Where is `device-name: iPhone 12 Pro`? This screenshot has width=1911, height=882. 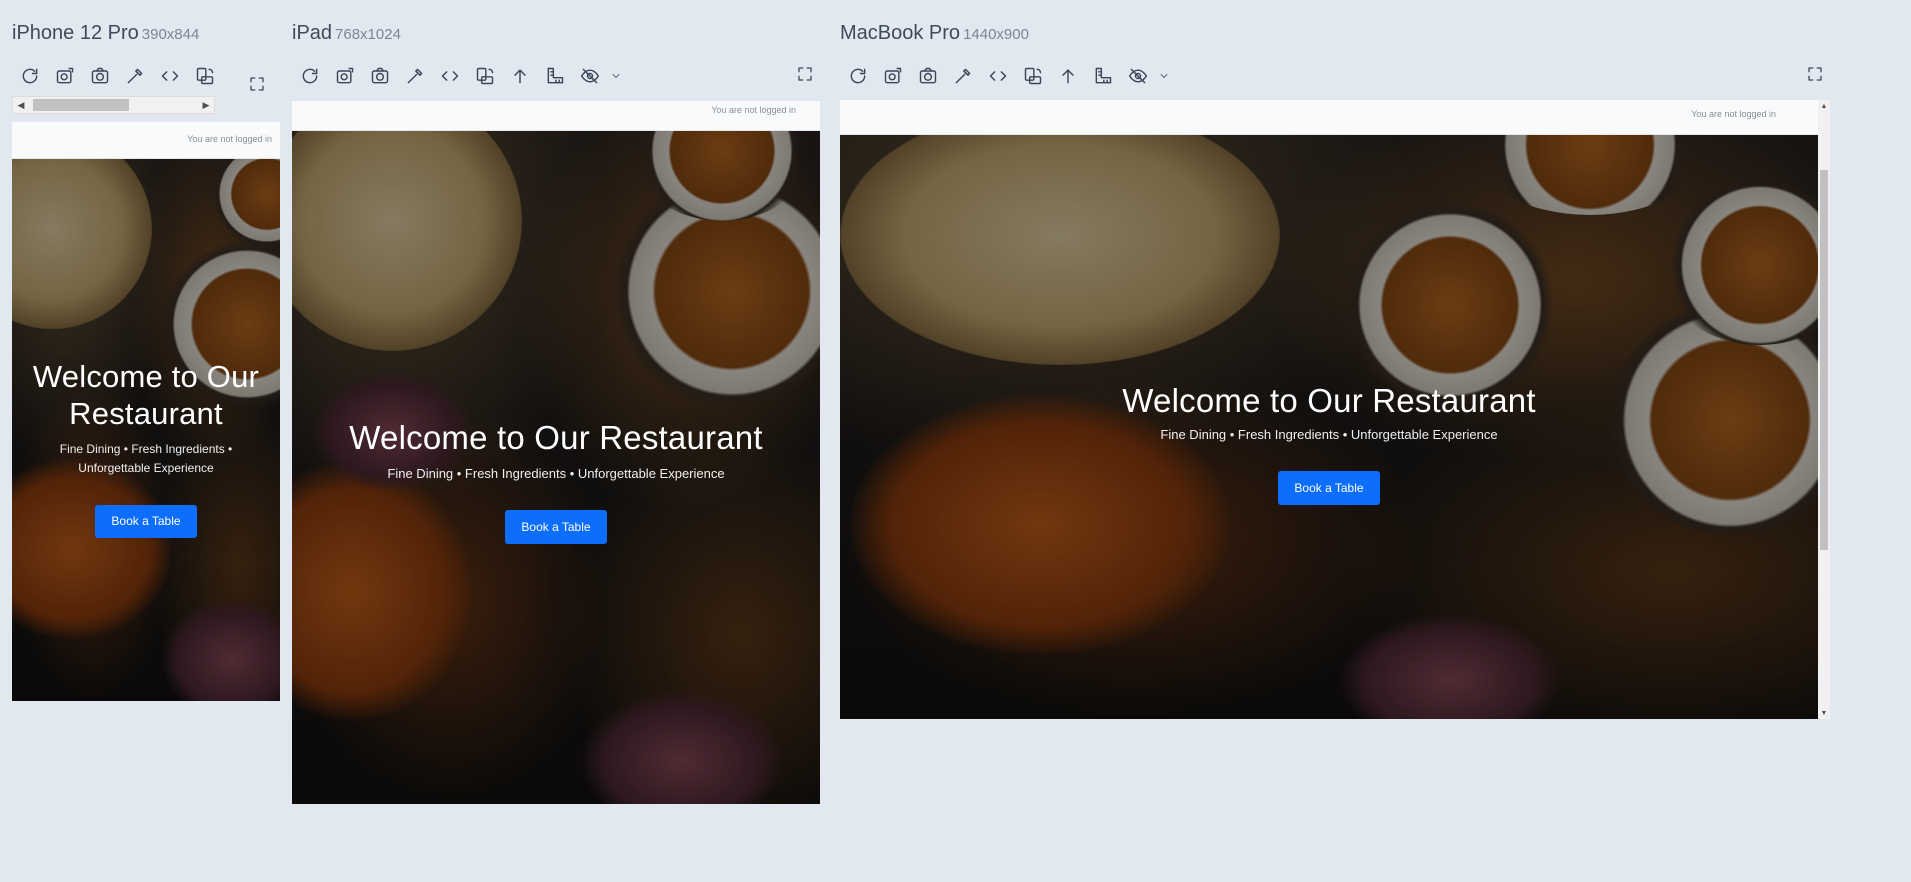
device-name: iPhone 12 Pro is located at coordinates (75, 33).